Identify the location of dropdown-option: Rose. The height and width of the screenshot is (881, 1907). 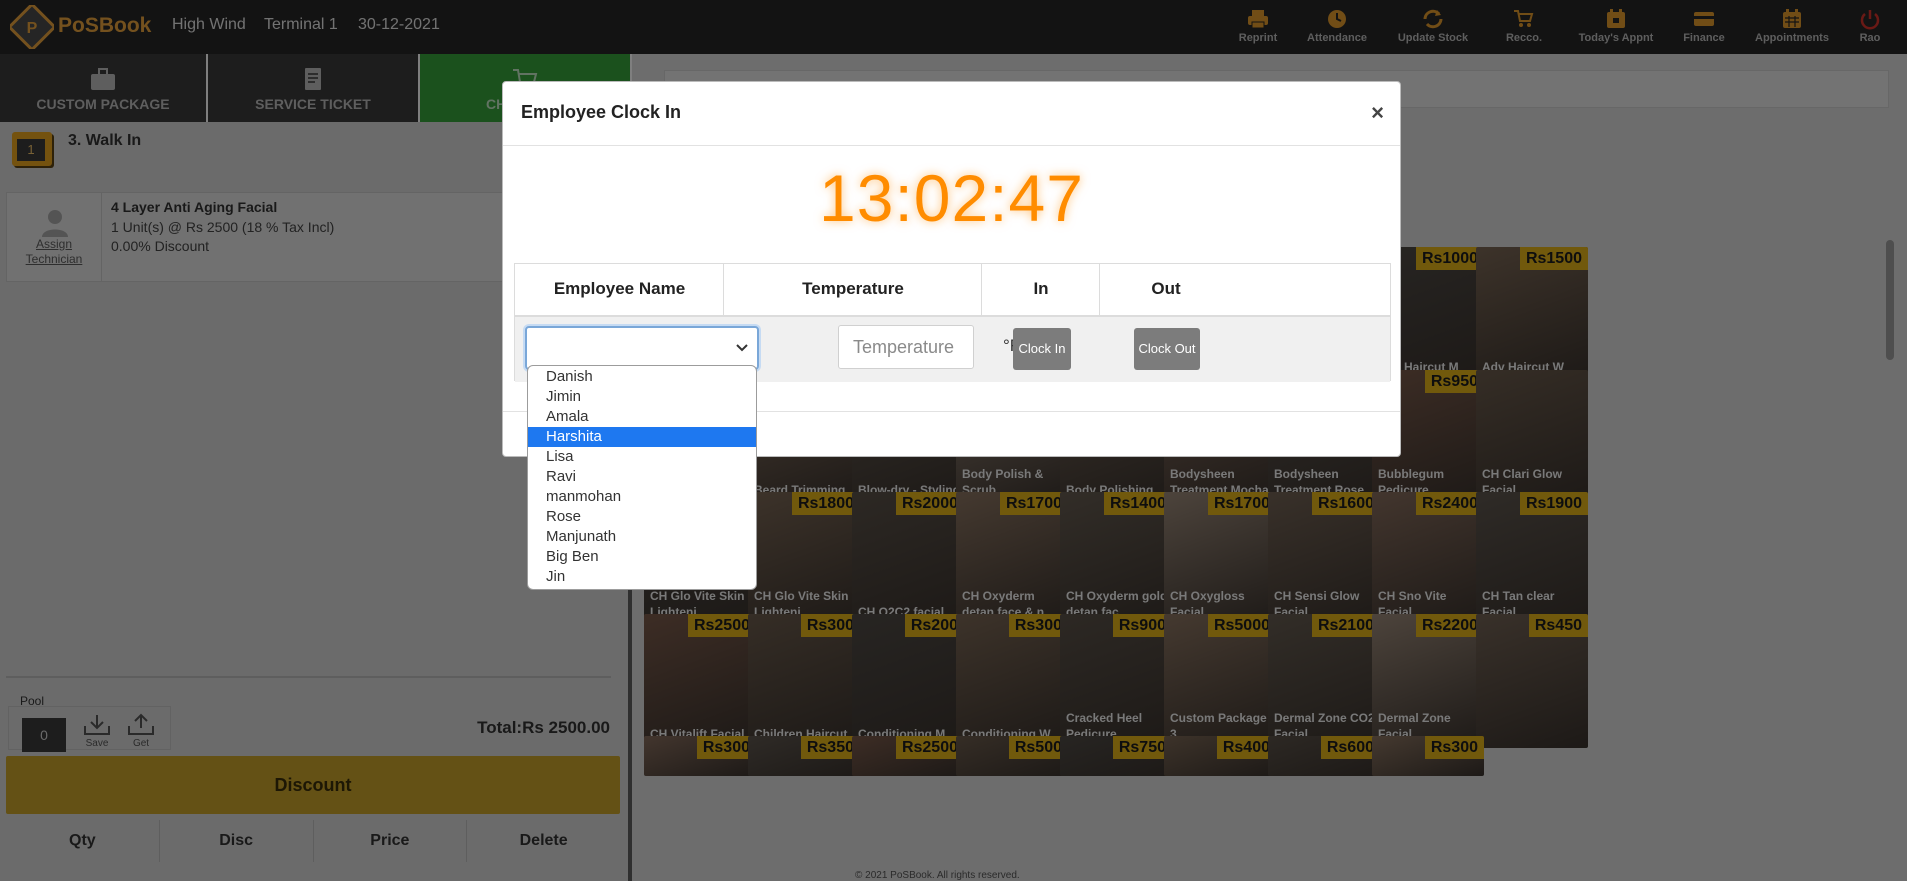
(642, 517).